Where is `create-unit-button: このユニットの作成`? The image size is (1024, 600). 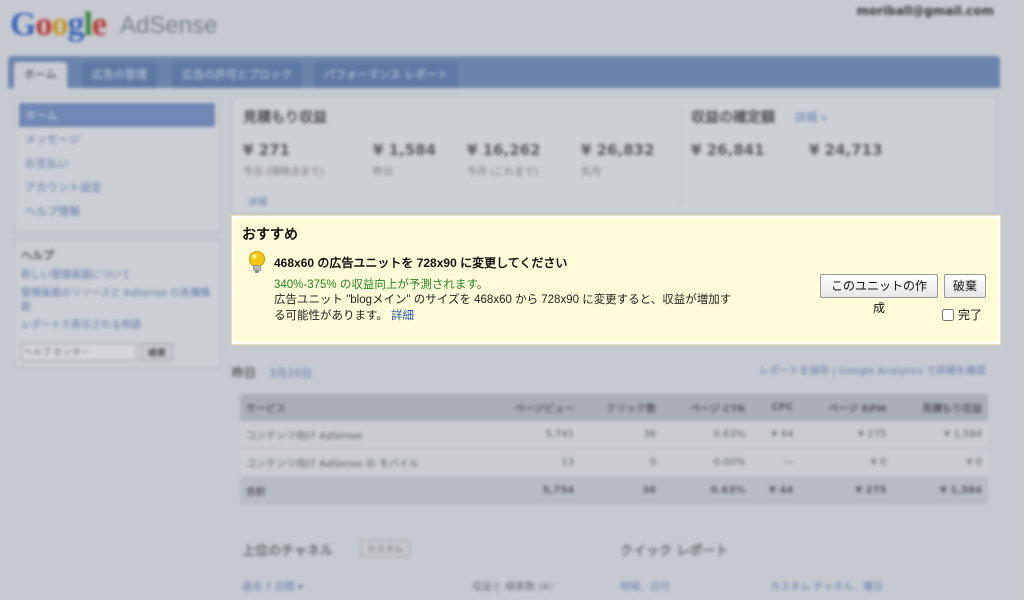 create-unit-button: このユニットの作成 is located at coordinates (879, 294).